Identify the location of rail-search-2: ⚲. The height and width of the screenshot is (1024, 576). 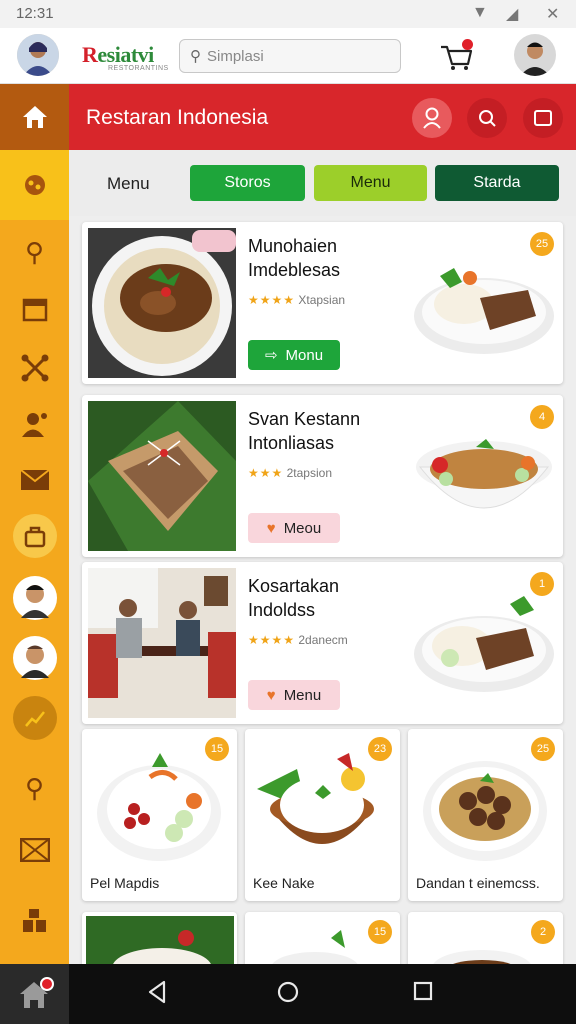
(34, 788).